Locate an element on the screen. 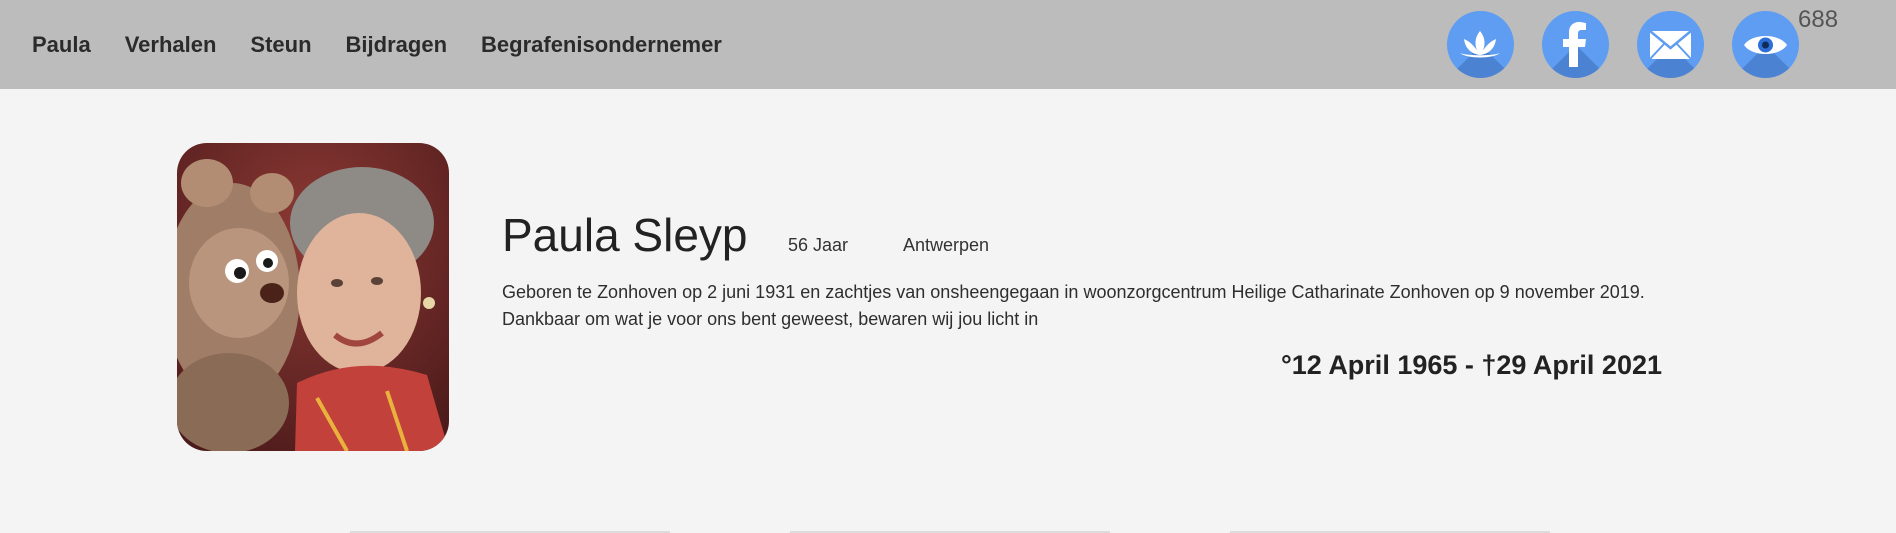  view-counter: 688 is located at coordinates (1818, 19).